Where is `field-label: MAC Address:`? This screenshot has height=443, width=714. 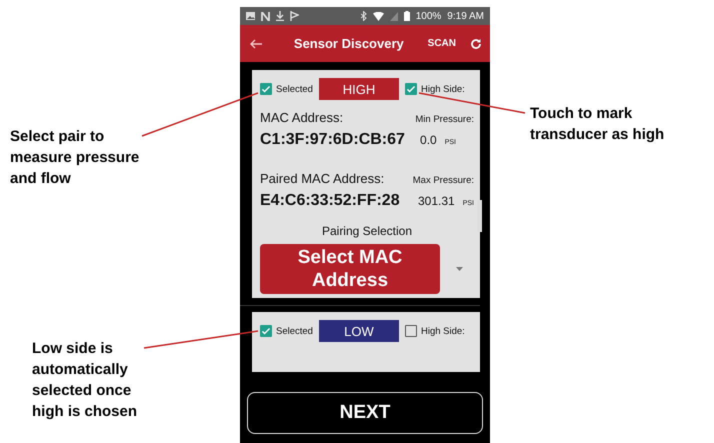 field-label: MAC Address: is located at coordinates (302, 117).